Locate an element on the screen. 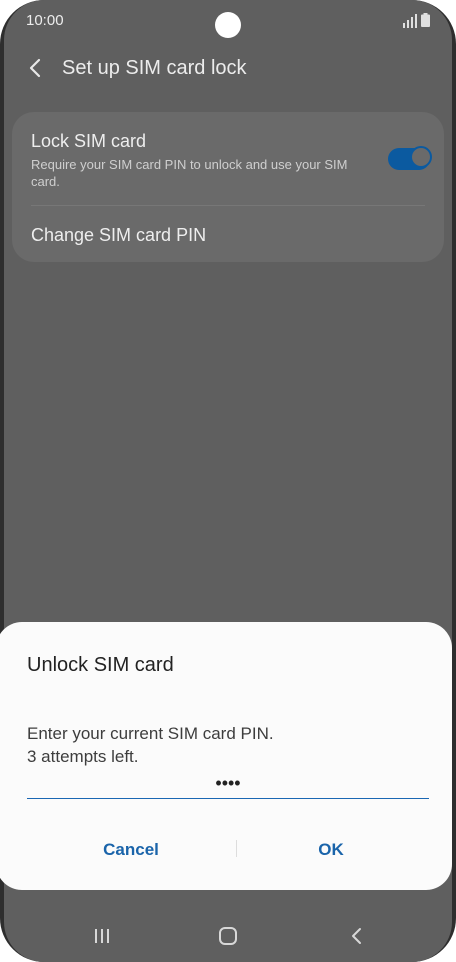 Image resolution: width=456 pixels, height=962 pixels. nav-back-icon is located at coordinates (357, 936).